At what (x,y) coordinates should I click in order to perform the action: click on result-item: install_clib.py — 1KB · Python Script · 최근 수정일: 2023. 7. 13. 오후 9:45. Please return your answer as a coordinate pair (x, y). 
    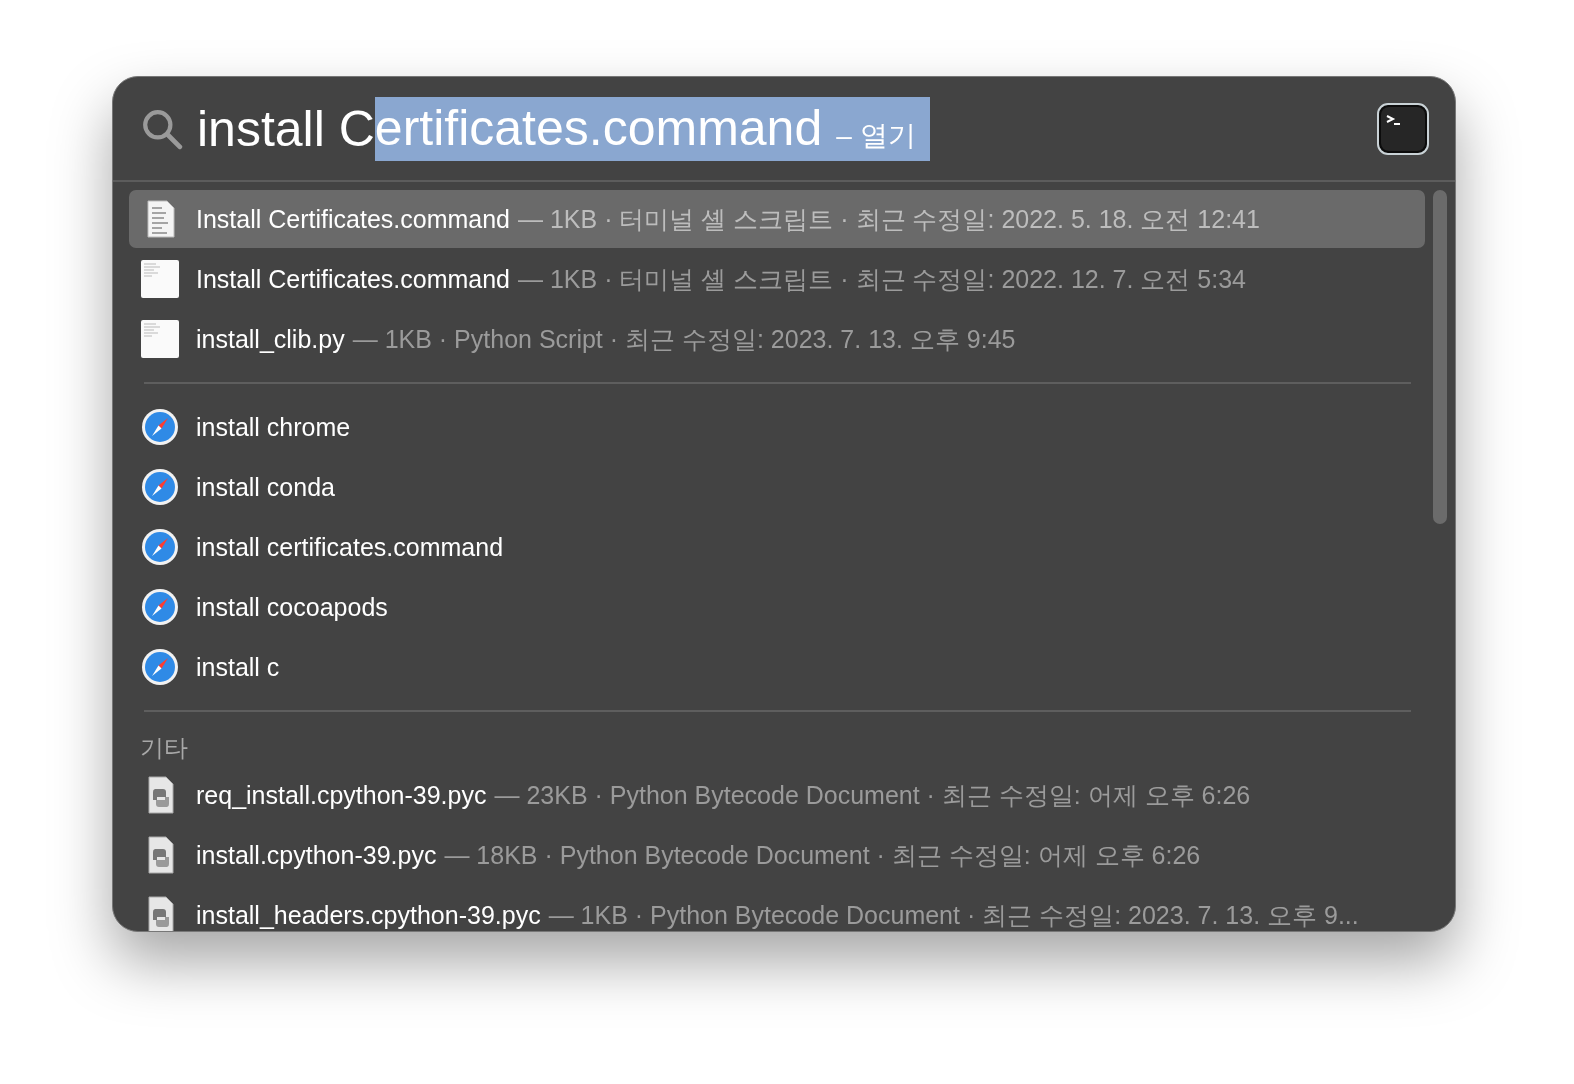
    Looking at the image, I should click on (777, 339).